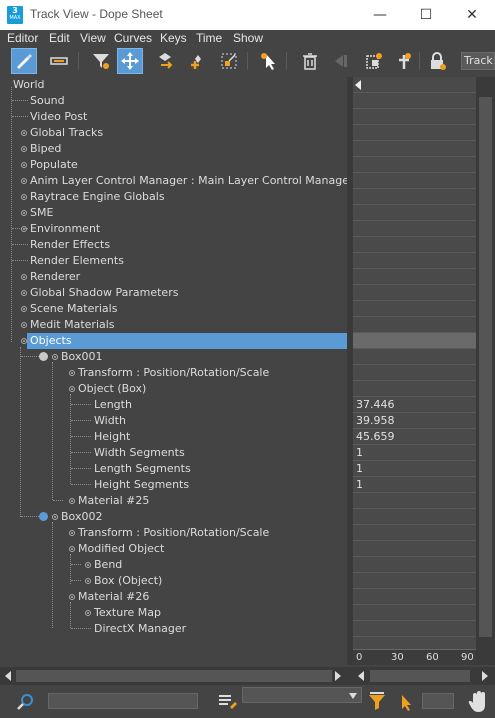 The image size is (495, 718). Describe the element at coordinates (24, 61) in the screenshot. I see `edit-keys-button` at that location.